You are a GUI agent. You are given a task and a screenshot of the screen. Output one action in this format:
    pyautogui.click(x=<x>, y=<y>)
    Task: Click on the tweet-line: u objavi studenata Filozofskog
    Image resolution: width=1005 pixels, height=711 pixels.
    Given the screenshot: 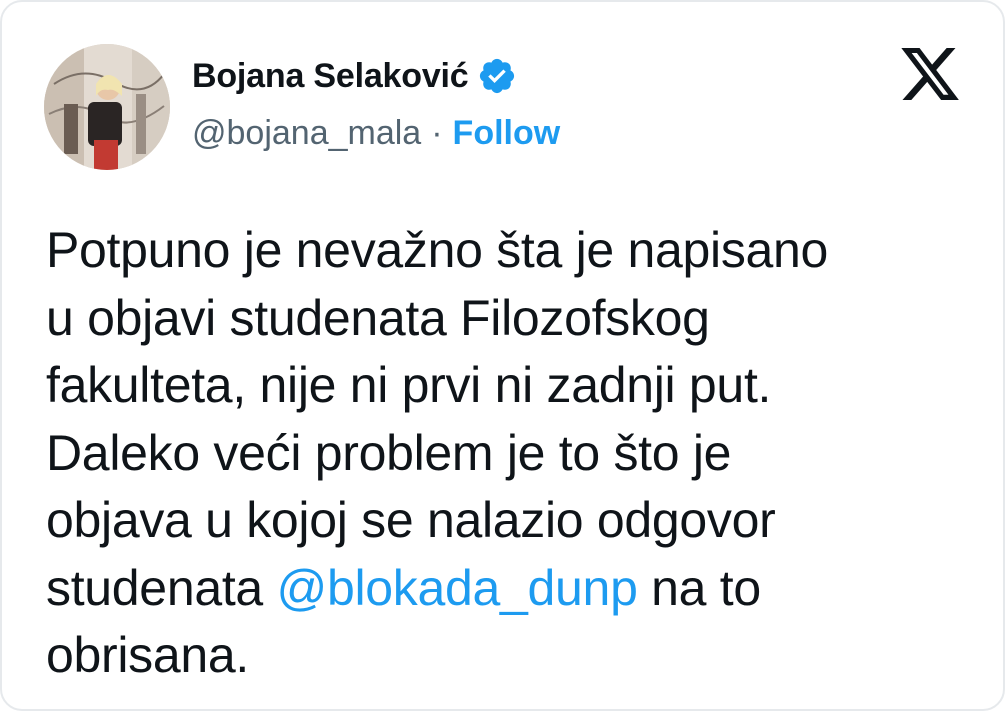 What is the action you would take?
    pyautogui.click(x=378, y=317)
    